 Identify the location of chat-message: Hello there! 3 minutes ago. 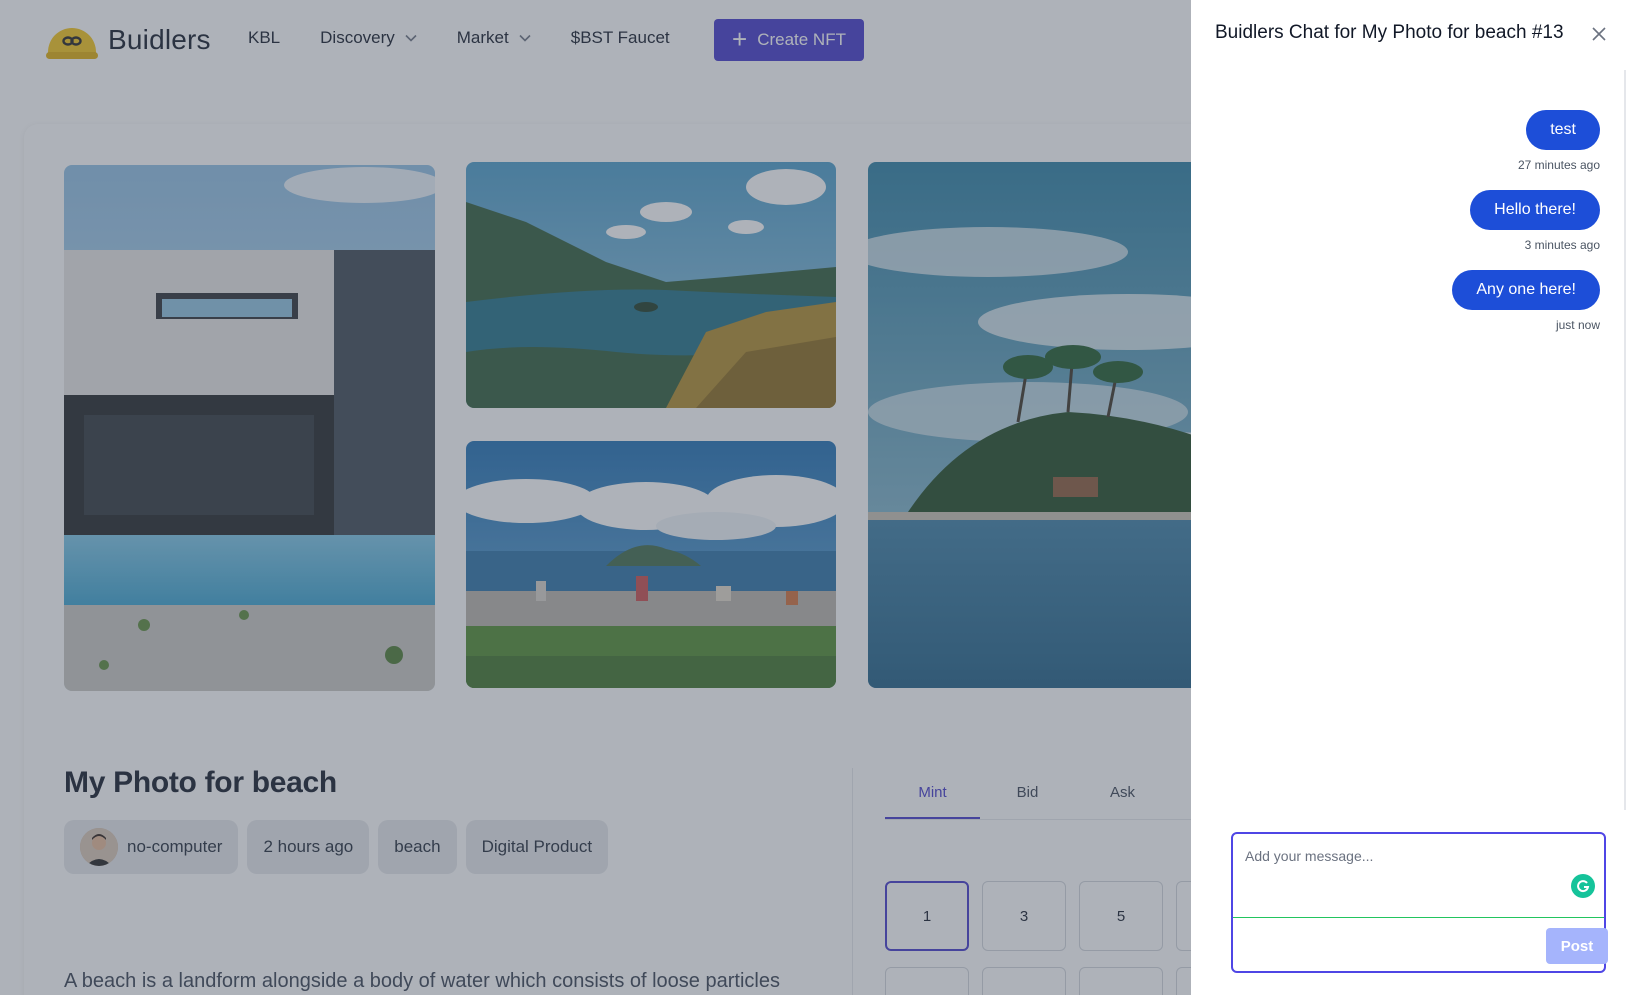
(1535, 221).